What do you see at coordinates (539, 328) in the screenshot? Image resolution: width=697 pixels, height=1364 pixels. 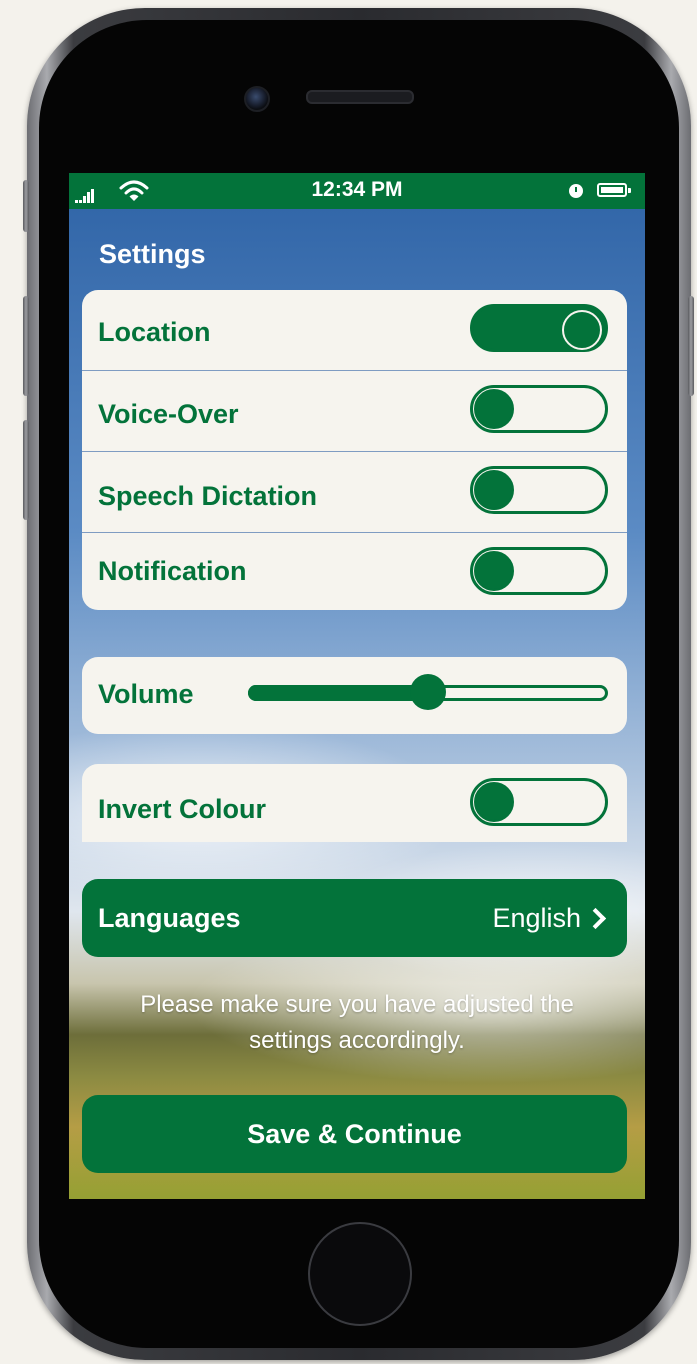 I see `location-toggle` at bounding box center [539, 328].